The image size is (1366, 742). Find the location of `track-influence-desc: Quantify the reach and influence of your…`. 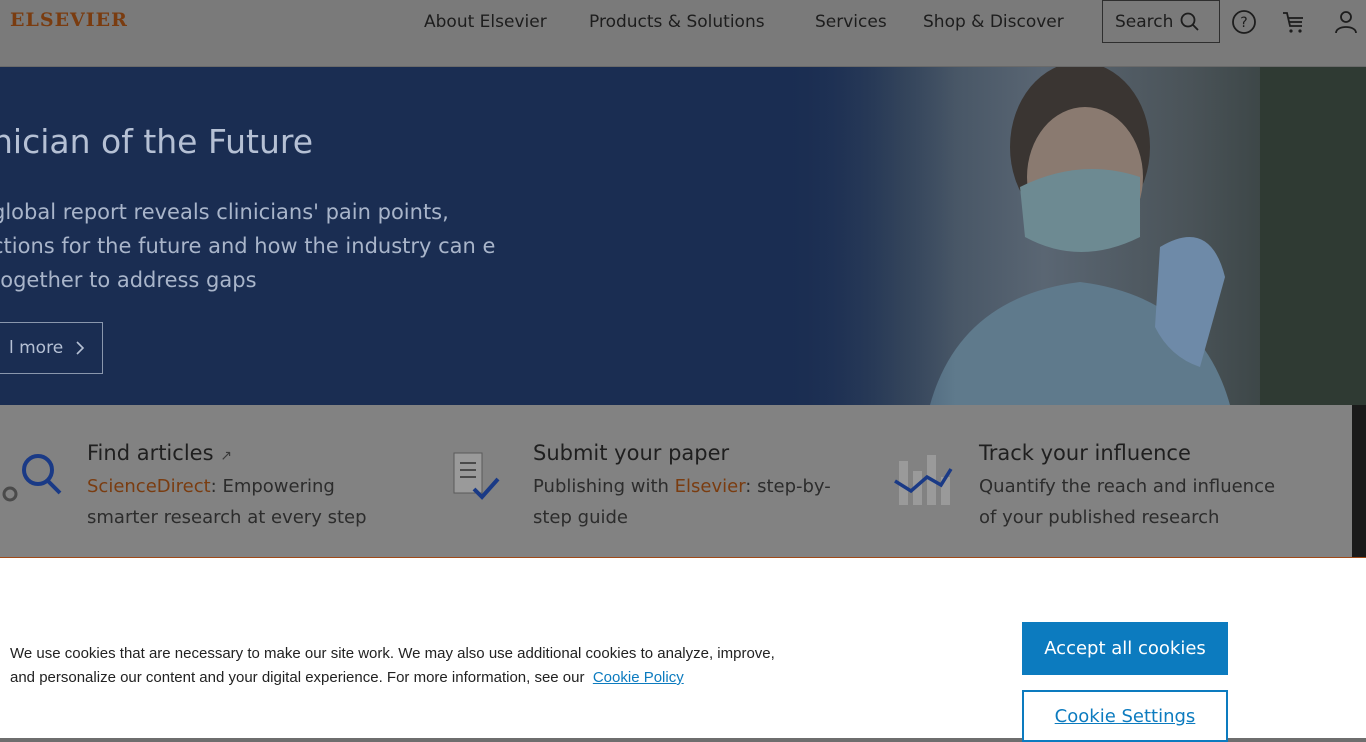

track-influence-desc: Quantify the reach and influence of your… is located at coordinates (1127, 502).